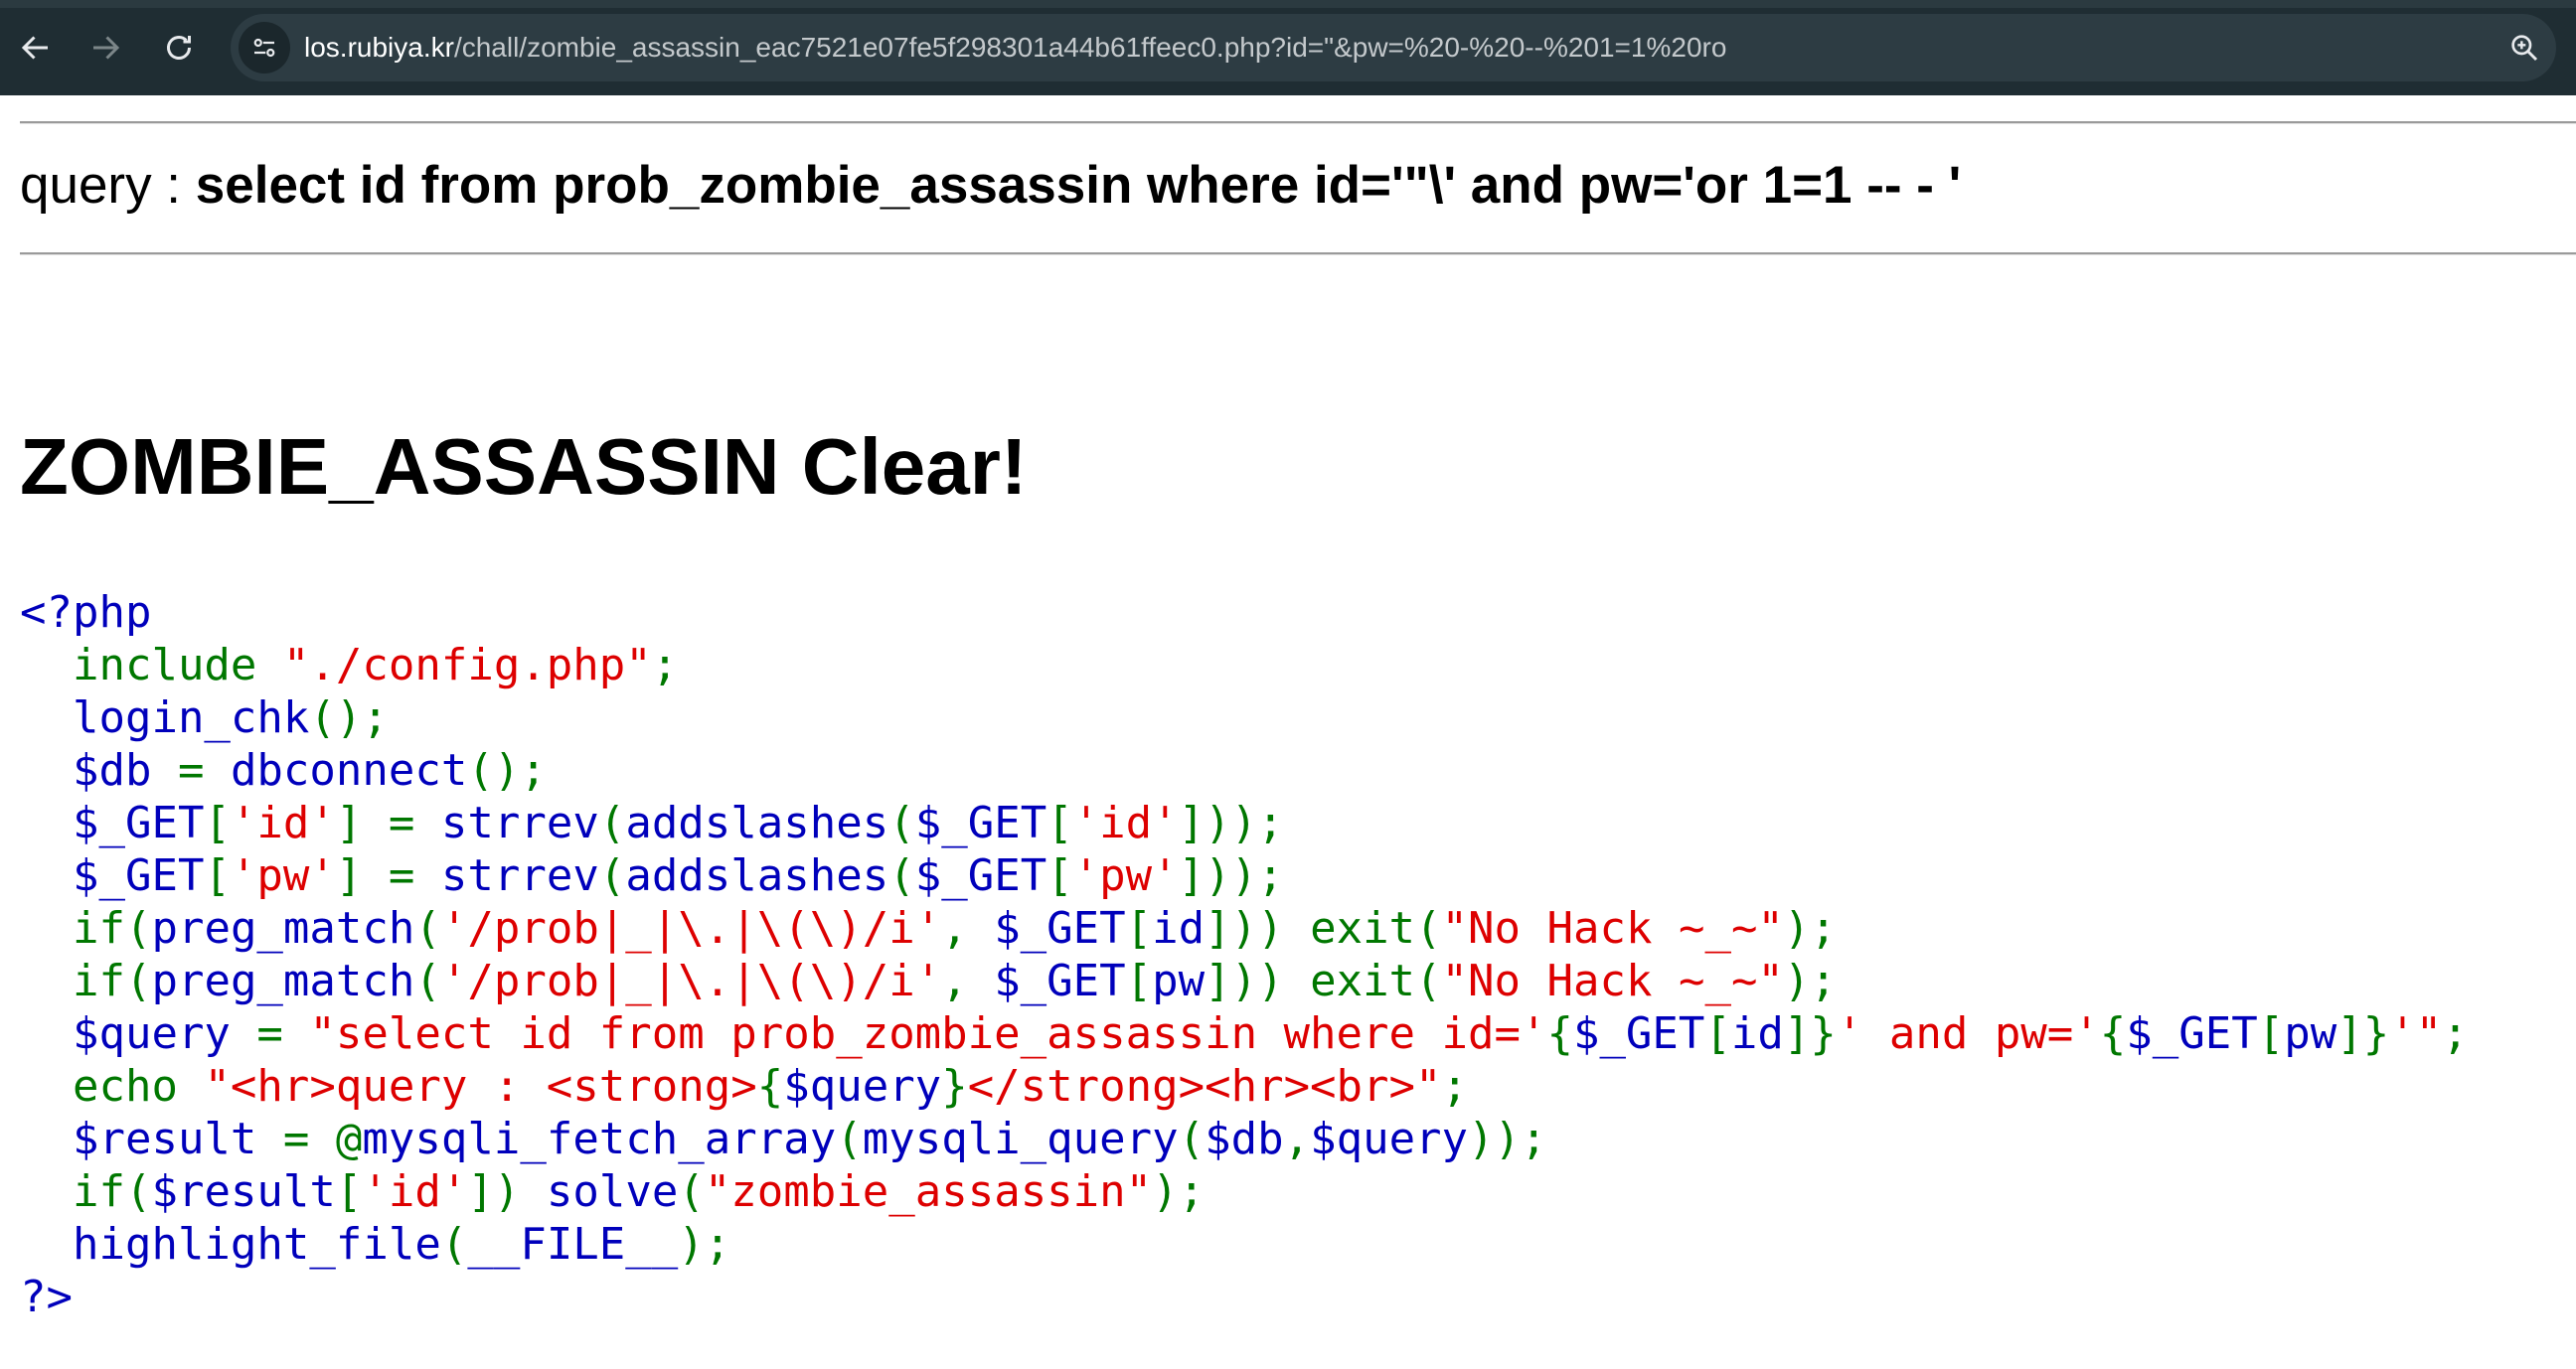 The height and width of the screenshot is (1369, 2576). What do you see at coordinates (1757, 1033) in the screenshot?
I see `code-token: id` at bounding box center [1757, 1033].